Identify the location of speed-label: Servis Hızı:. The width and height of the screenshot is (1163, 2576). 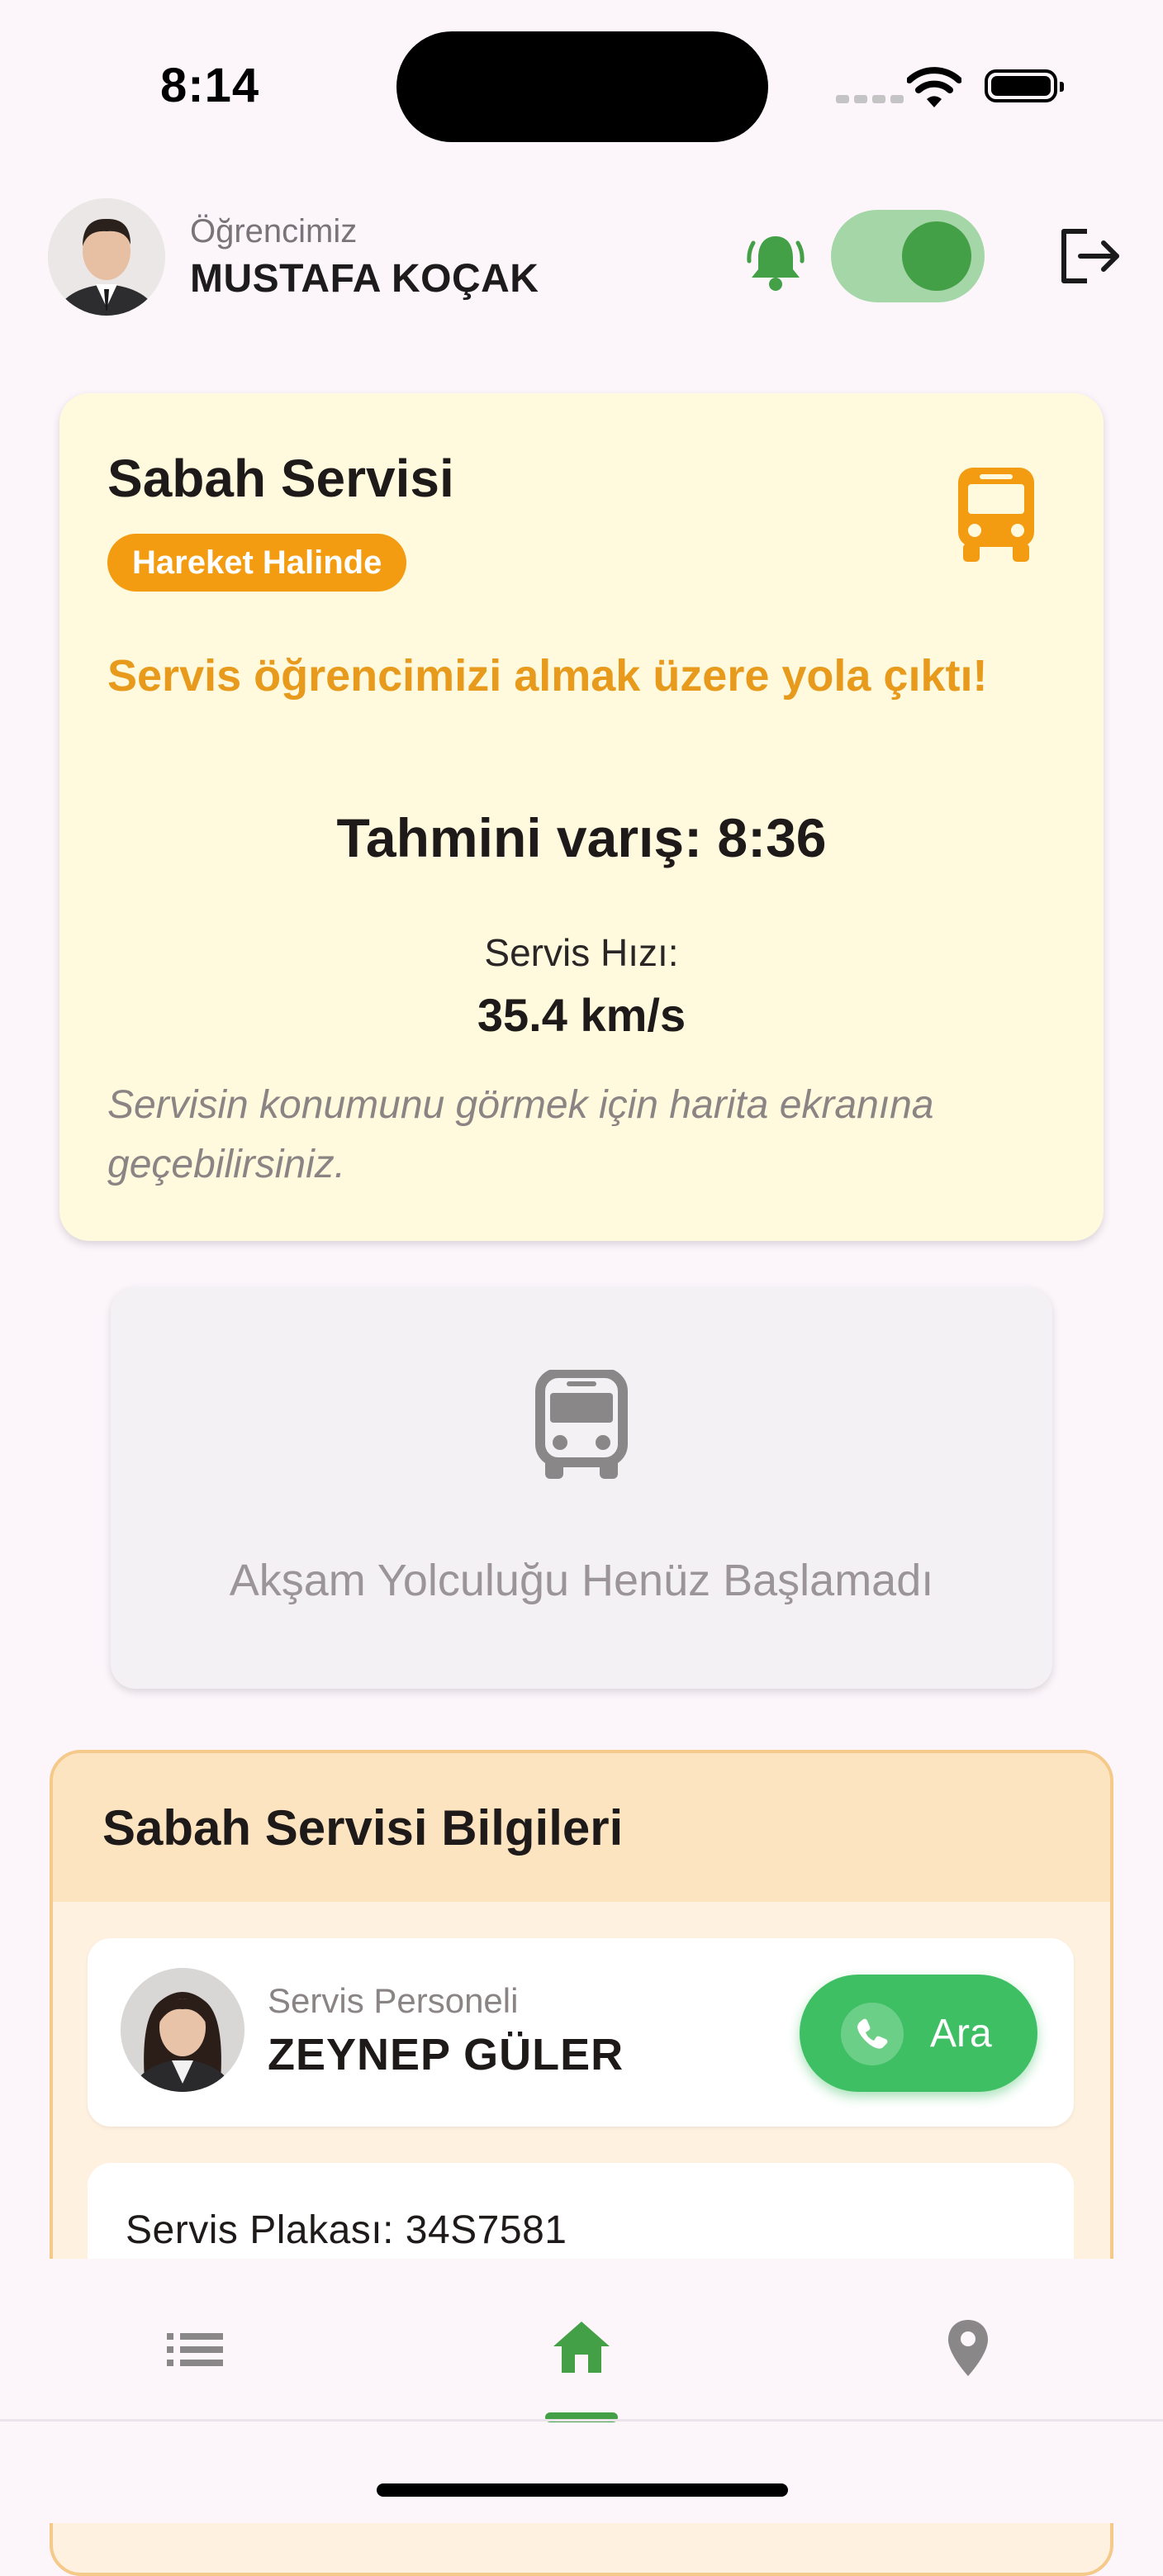
(581, 953).